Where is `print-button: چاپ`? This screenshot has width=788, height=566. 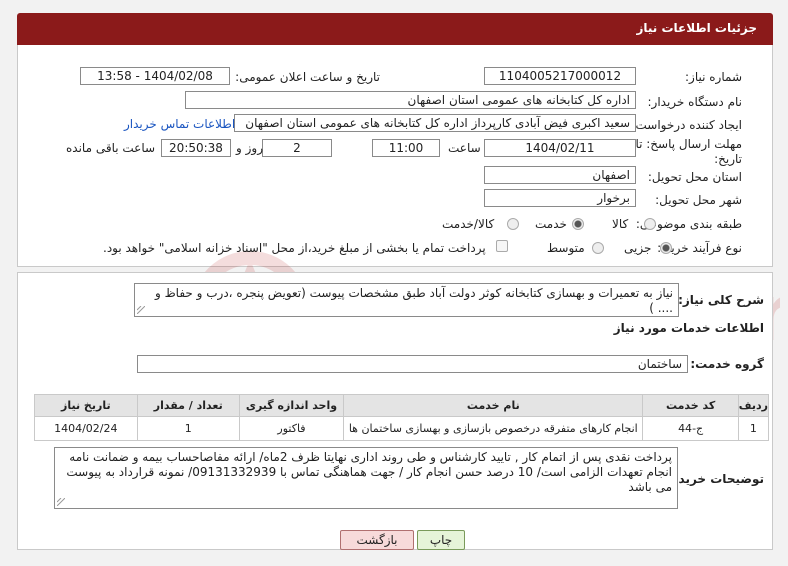 print-button: چاپ is located at coordinates (441, 540).